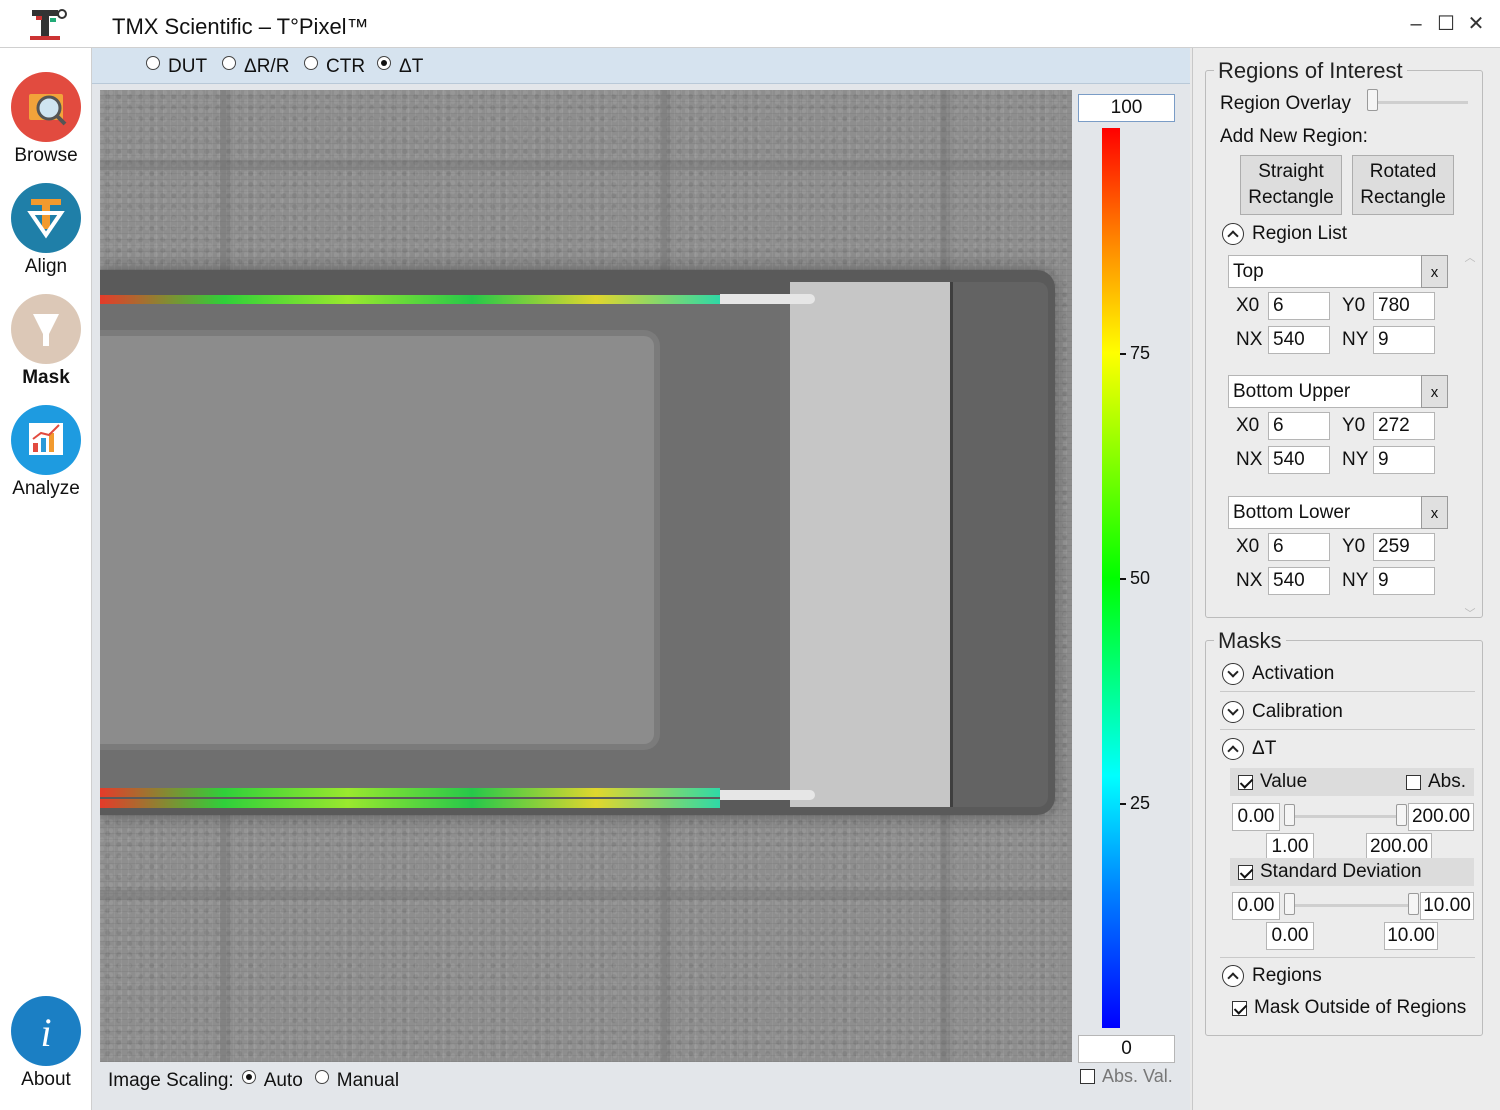  Describe the element at coordinates (1470, 434) in the screenshot. I see `region-list-scrollbar: ︿ ﹀` at that location.